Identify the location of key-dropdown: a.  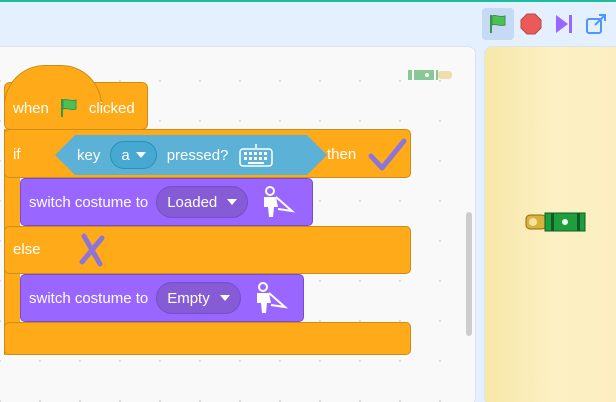
(133, 155).